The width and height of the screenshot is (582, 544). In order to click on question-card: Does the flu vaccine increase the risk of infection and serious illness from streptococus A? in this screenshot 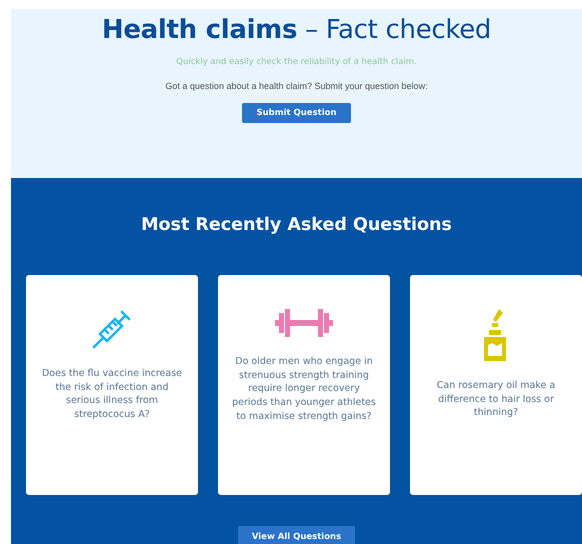, I will do `click(112, 385)`.